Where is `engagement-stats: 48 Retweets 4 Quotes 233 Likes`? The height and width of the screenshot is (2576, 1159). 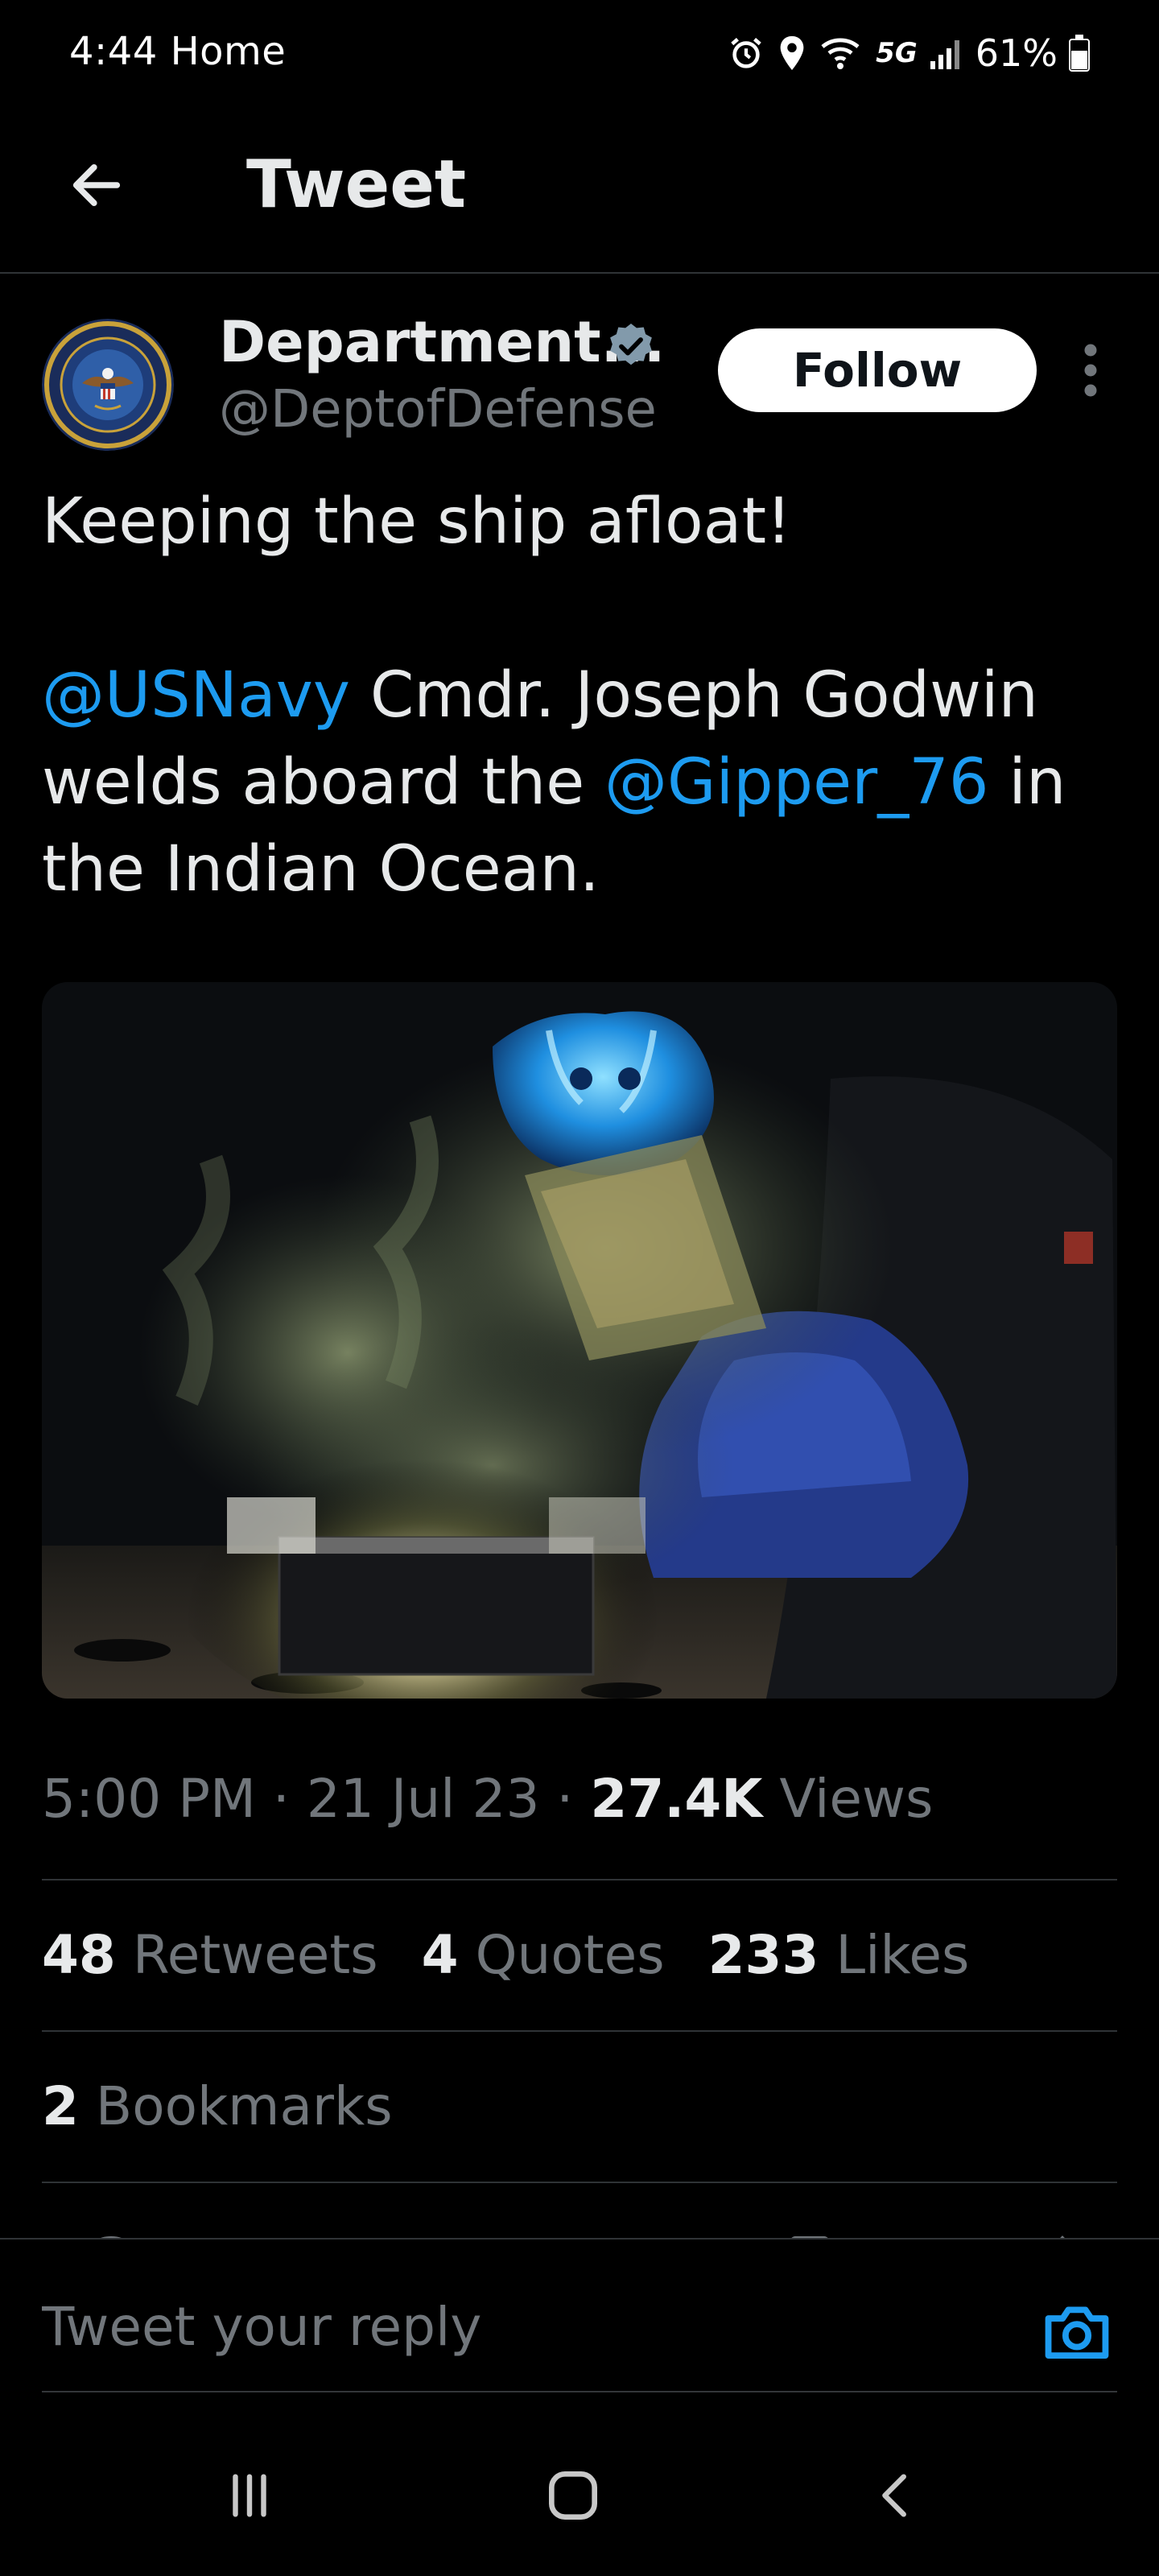 engagement-stats: 48 Retweets 4 Quotes 233 Likes is located at coordinates (505, 1955).